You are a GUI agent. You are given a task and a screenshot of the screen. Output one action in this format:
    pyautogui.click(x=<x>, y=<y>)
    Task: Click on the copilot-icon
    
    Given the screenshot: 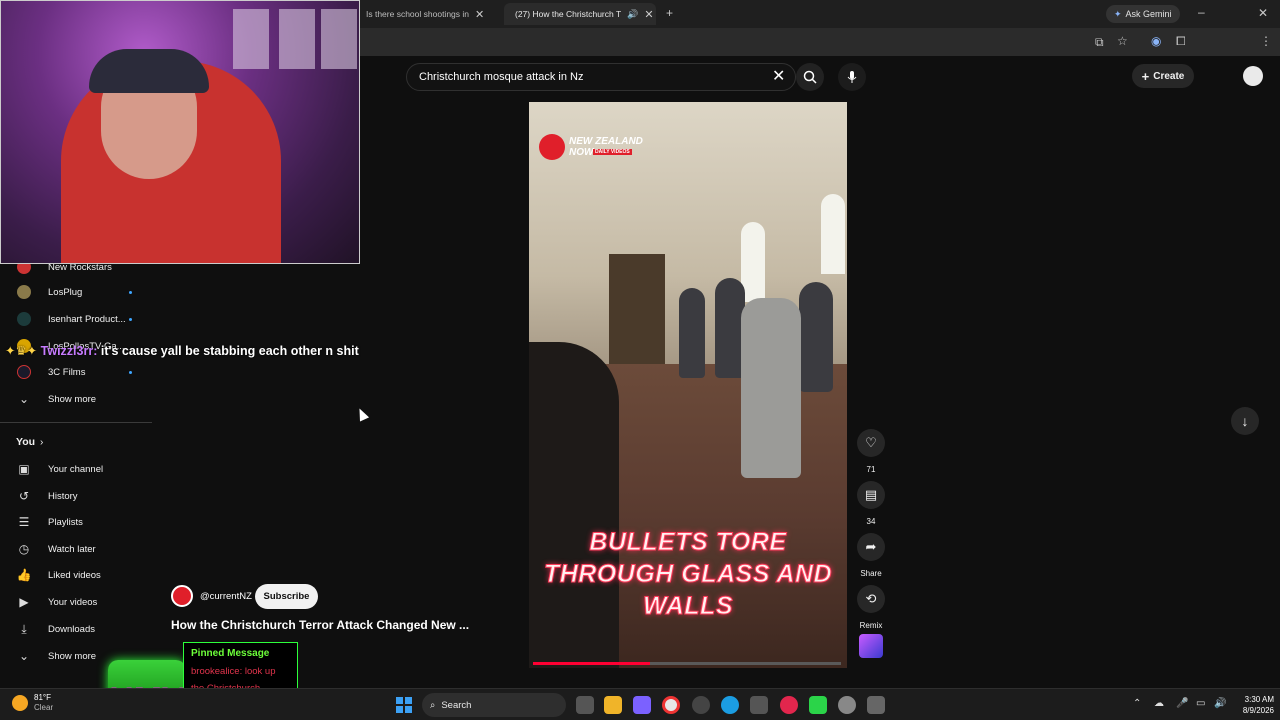 What is the action you would take?
    pyautogui.click(x=642, y=705)
    